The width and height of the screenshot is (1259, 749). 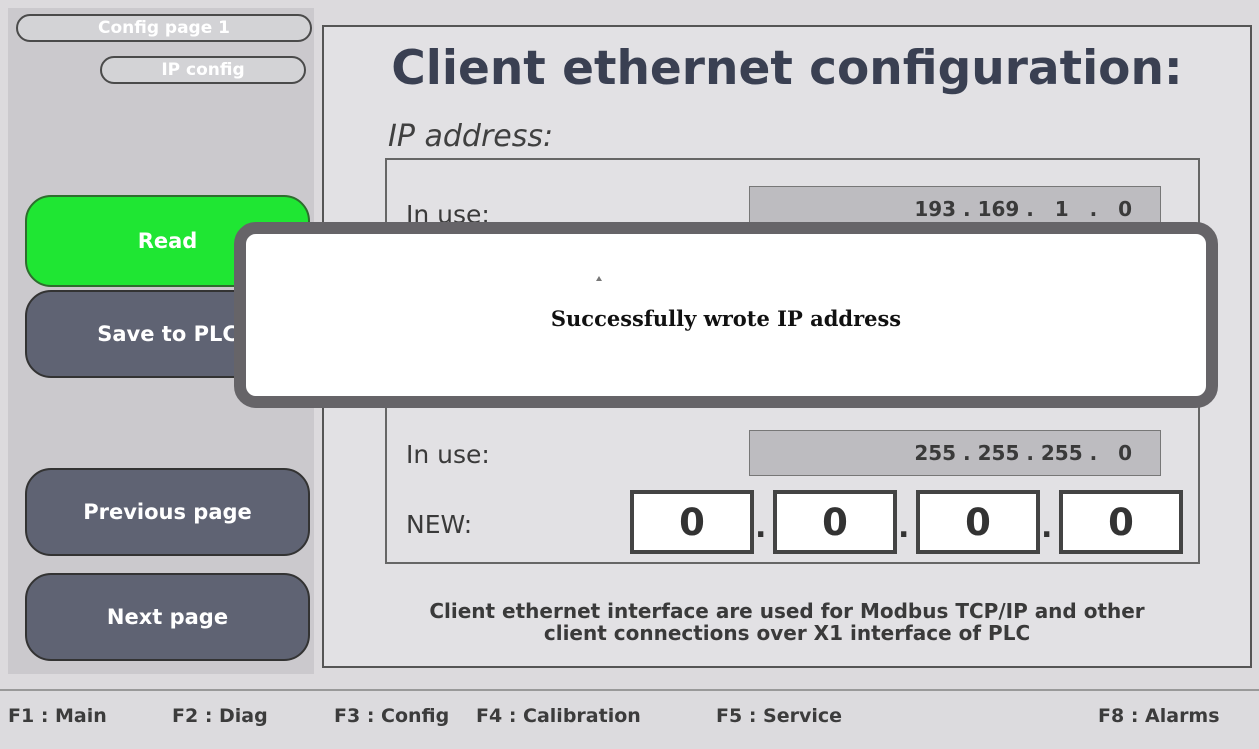 I want to click on f3-config-key: F3 : Config, so click(x=391, y=716).